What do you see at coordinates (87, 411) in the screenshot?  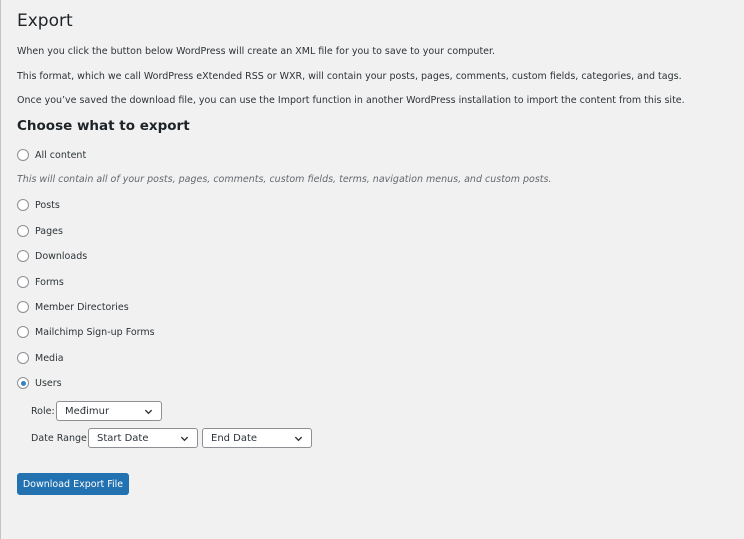 I see `role-select-value: Međimur` at bounding box center [87, 411].